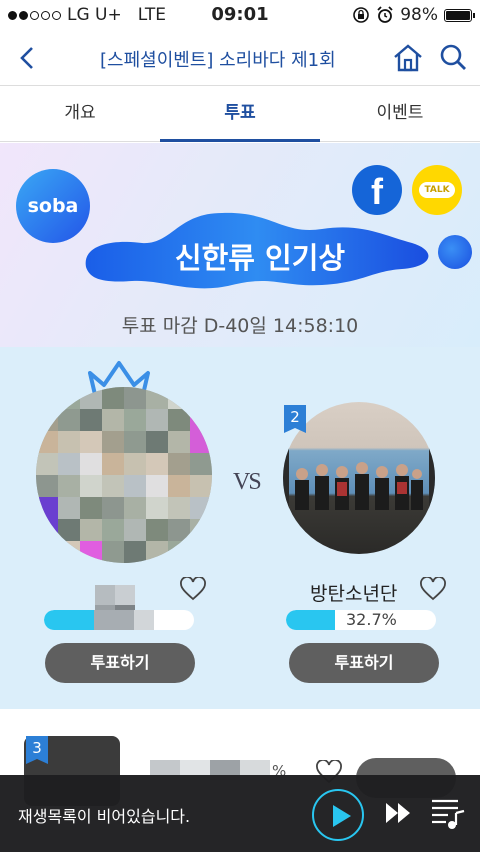 The height and width of the screenshot is (852, 480). Describe the element at coordinates (399, 813) in the screenshot. I see `next-track-icon` at that location.